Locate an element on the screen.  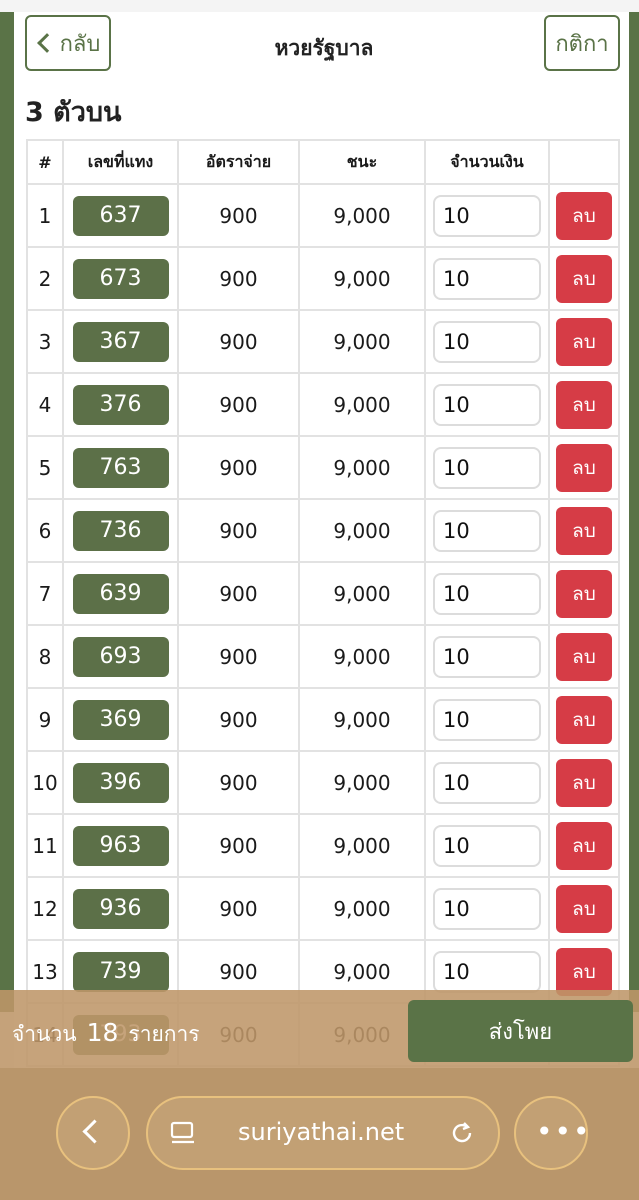
chevron-left-icon is located at coordinates (46, 43).